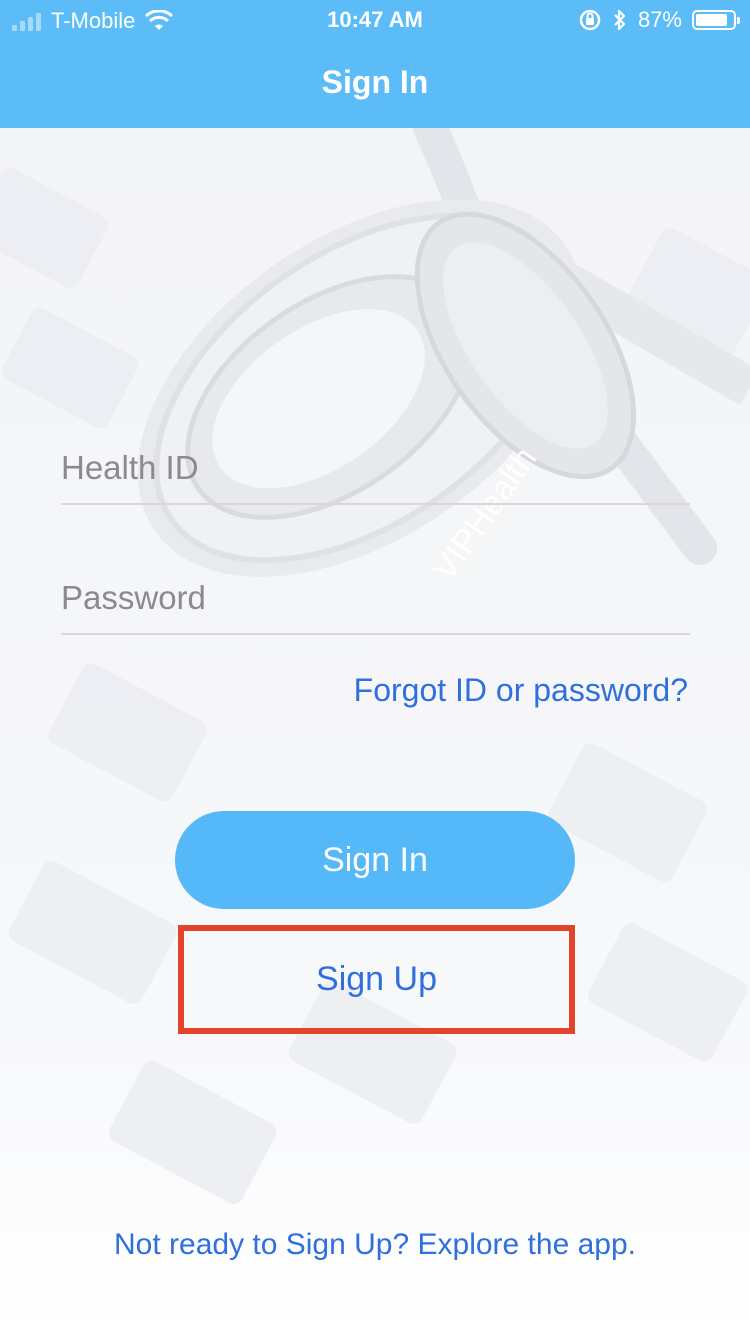 The height and width of the screenshot is (1334, 750). What do you see at coordinates (590, 20) in the screenshot?
I see `orientation-lock-icon` at bounding box center [590, 20].